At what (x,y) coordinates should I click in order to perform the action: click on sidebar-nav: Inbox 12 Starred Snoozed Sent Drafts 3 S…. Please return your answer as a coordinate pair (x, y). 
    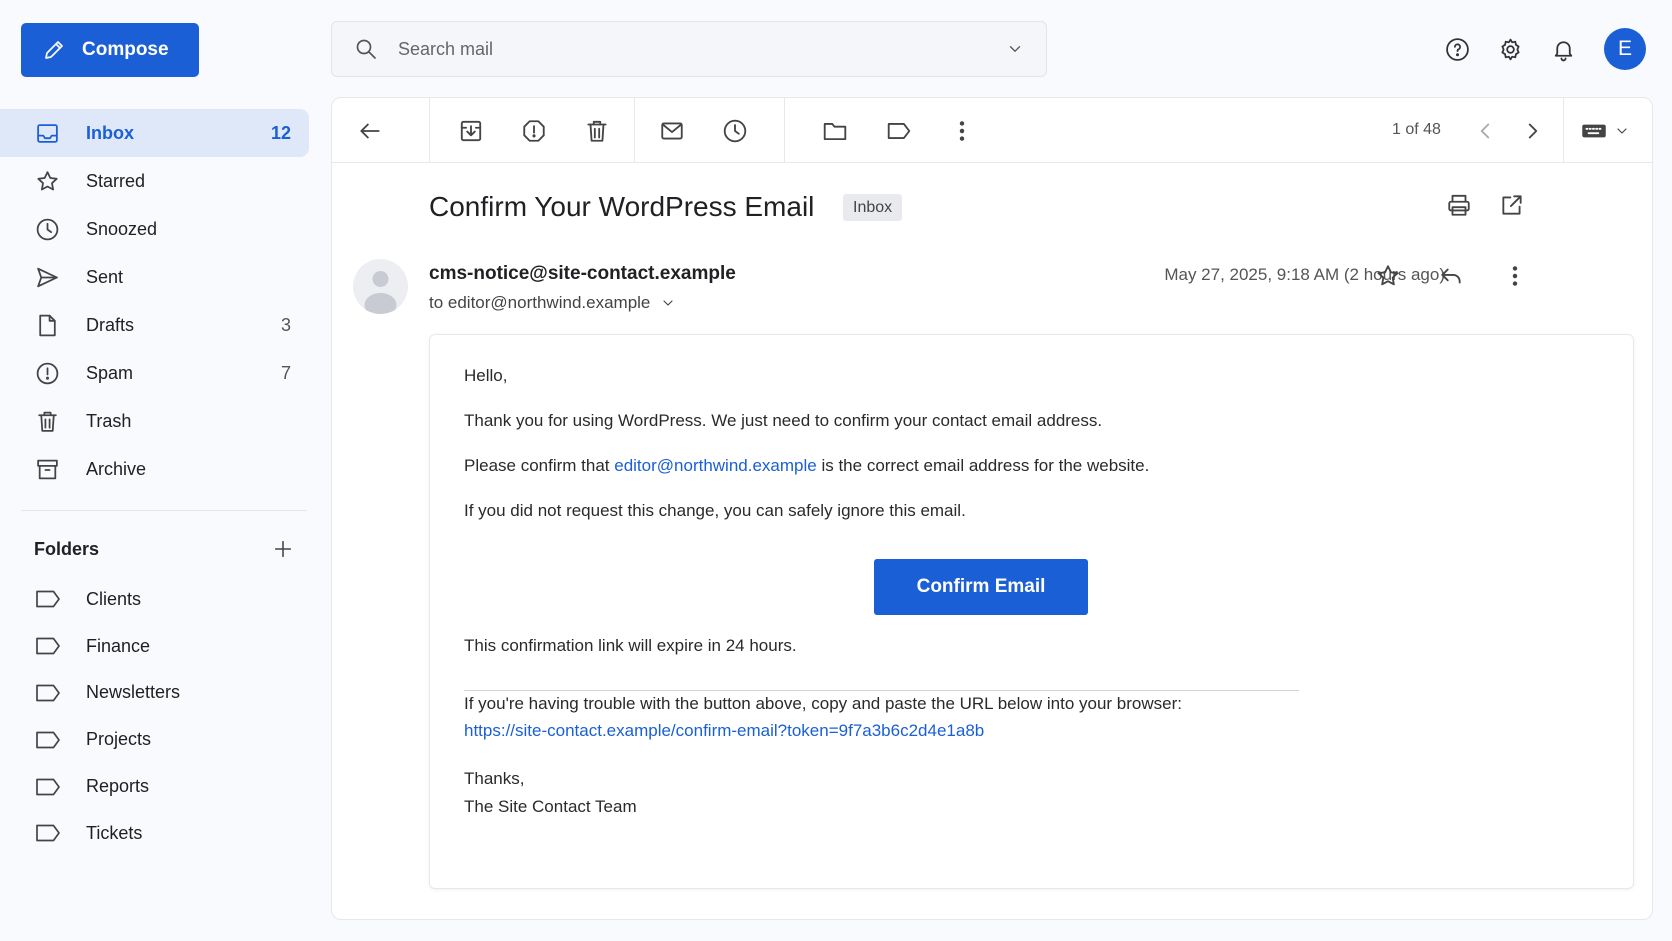
    Looking at the image, I should click on (154, 301).